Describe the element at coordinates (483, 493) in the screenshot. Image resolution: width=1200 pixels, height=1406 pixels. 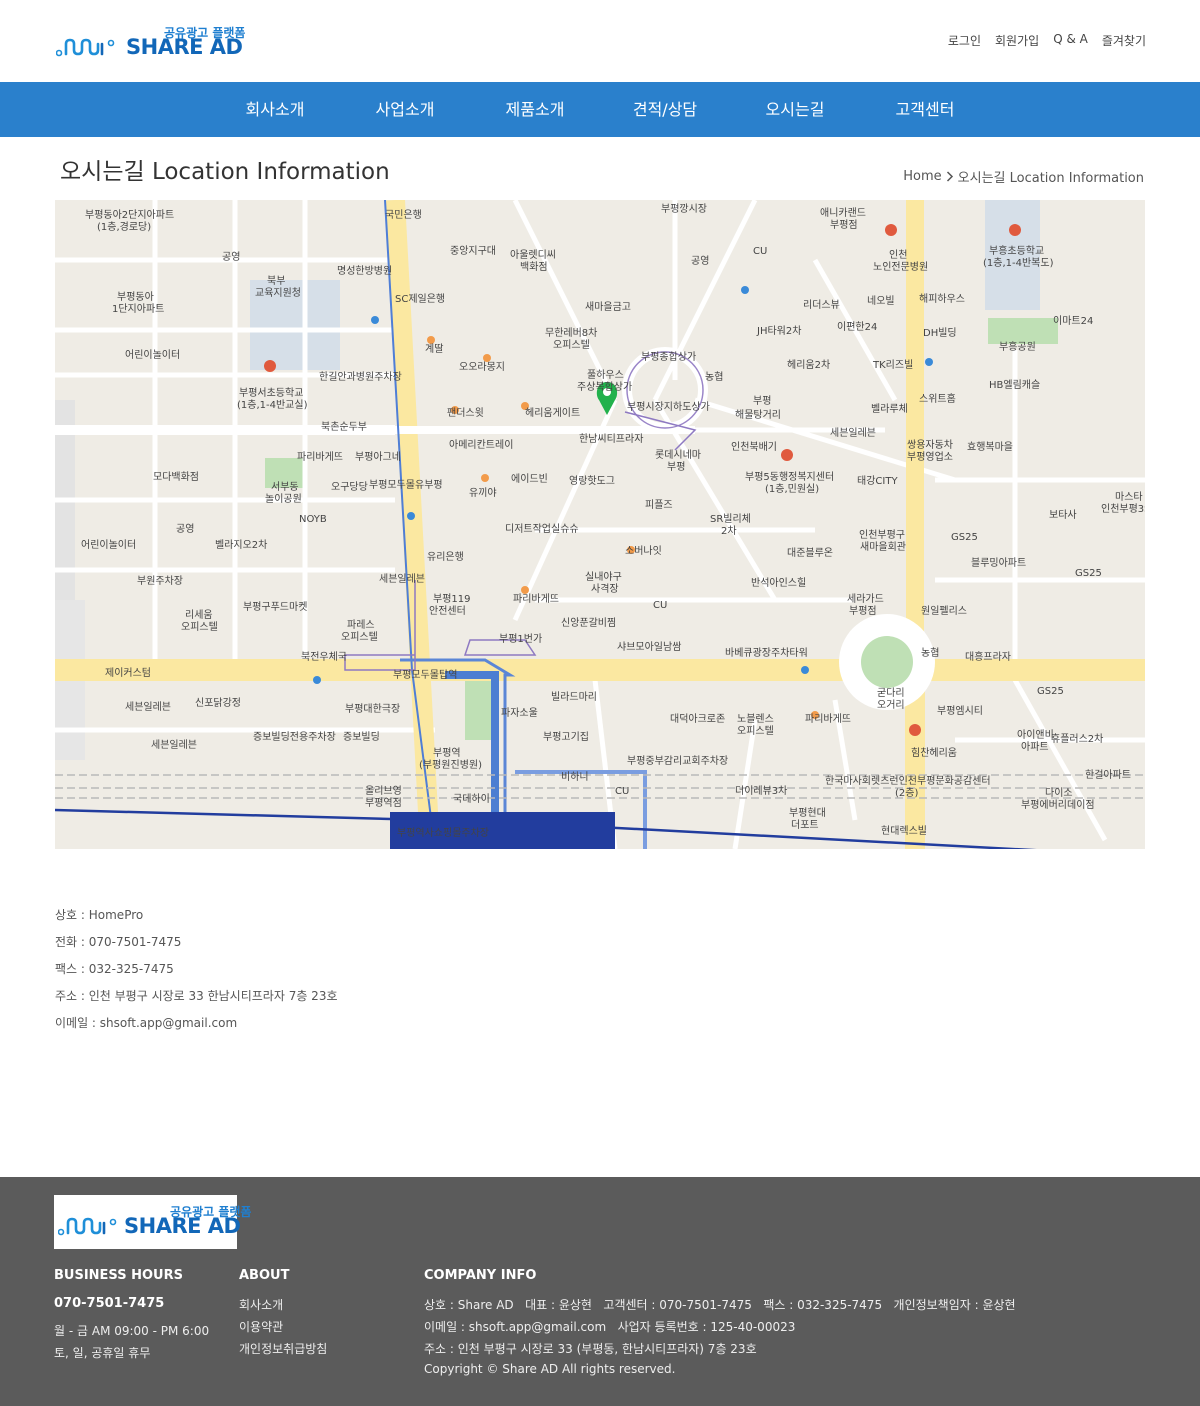
I see `map-place-label: 유끼야` at that location.